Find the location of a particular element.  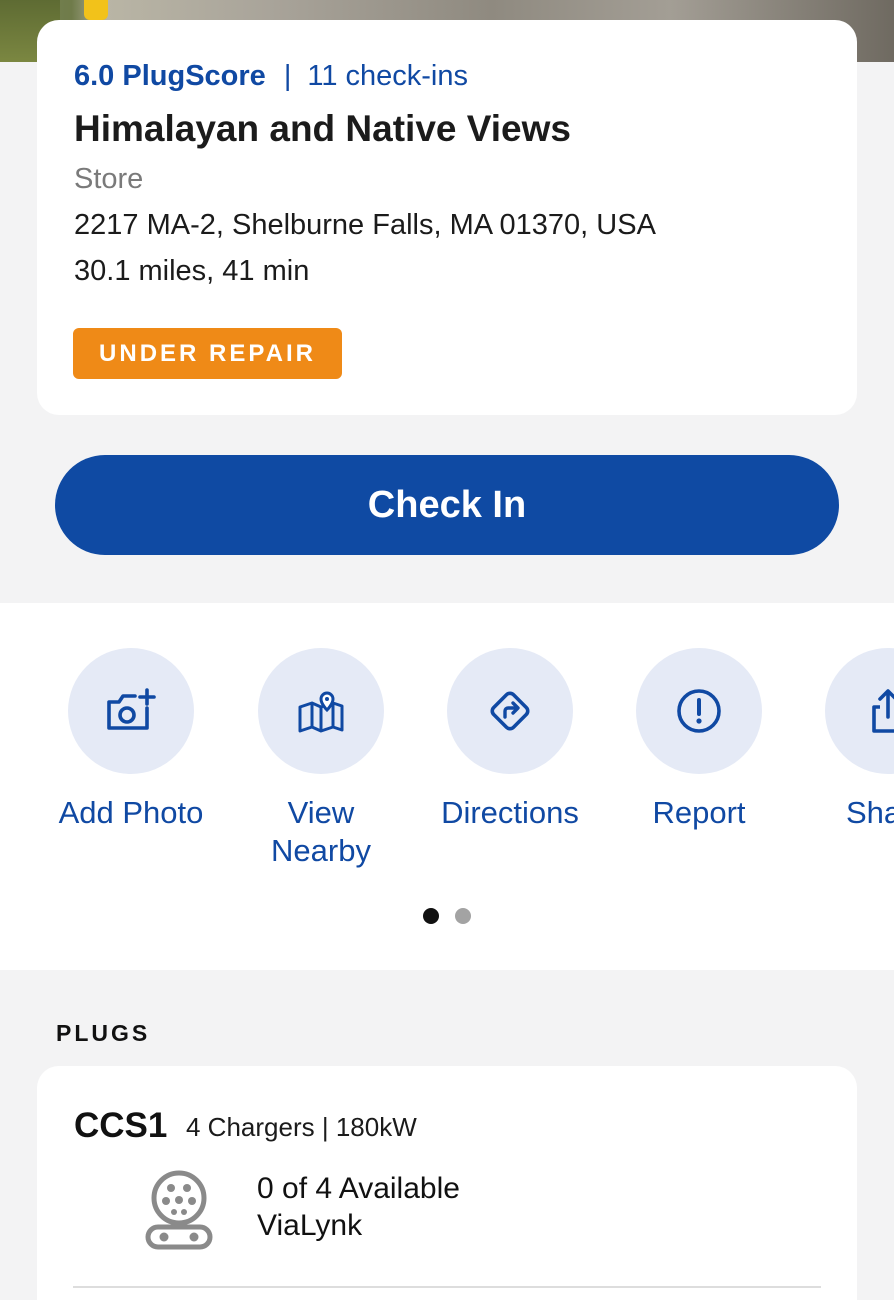

share-icon is located at coordinates (883, 711).